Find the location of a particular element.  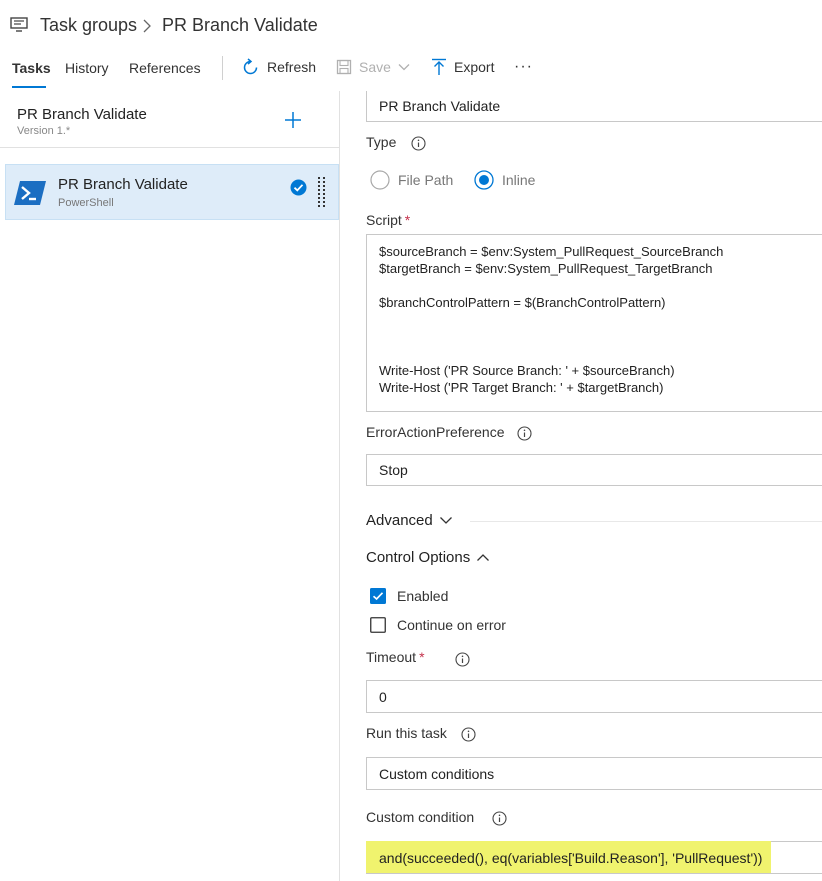

refresh-button: Refresh is located at coordinates (278, 67).